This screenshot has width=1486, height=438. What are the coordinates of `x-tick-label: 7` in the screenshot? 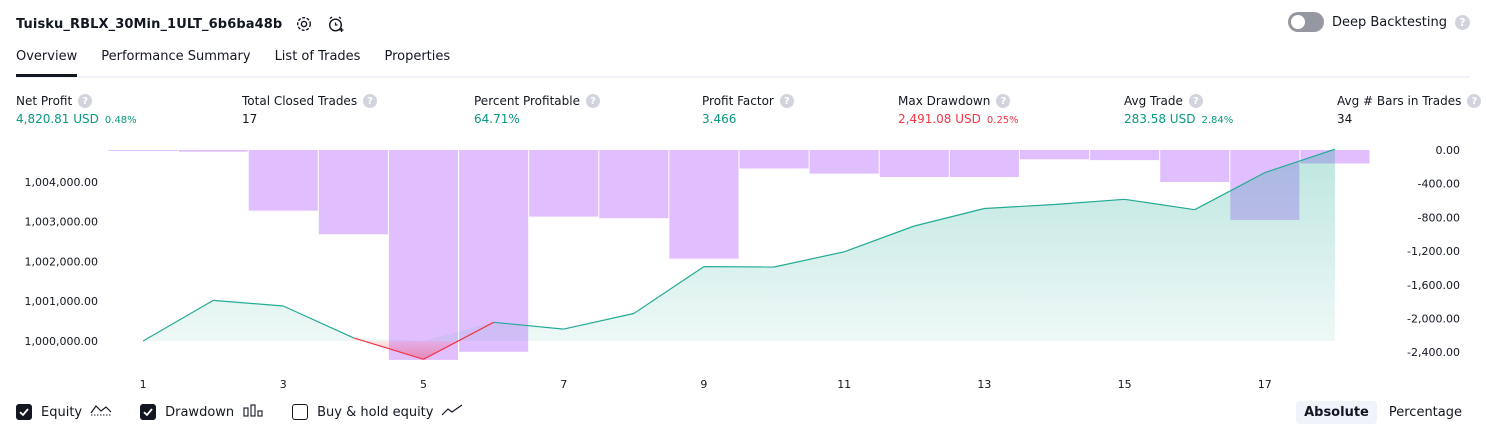 It's located at (563, 384).